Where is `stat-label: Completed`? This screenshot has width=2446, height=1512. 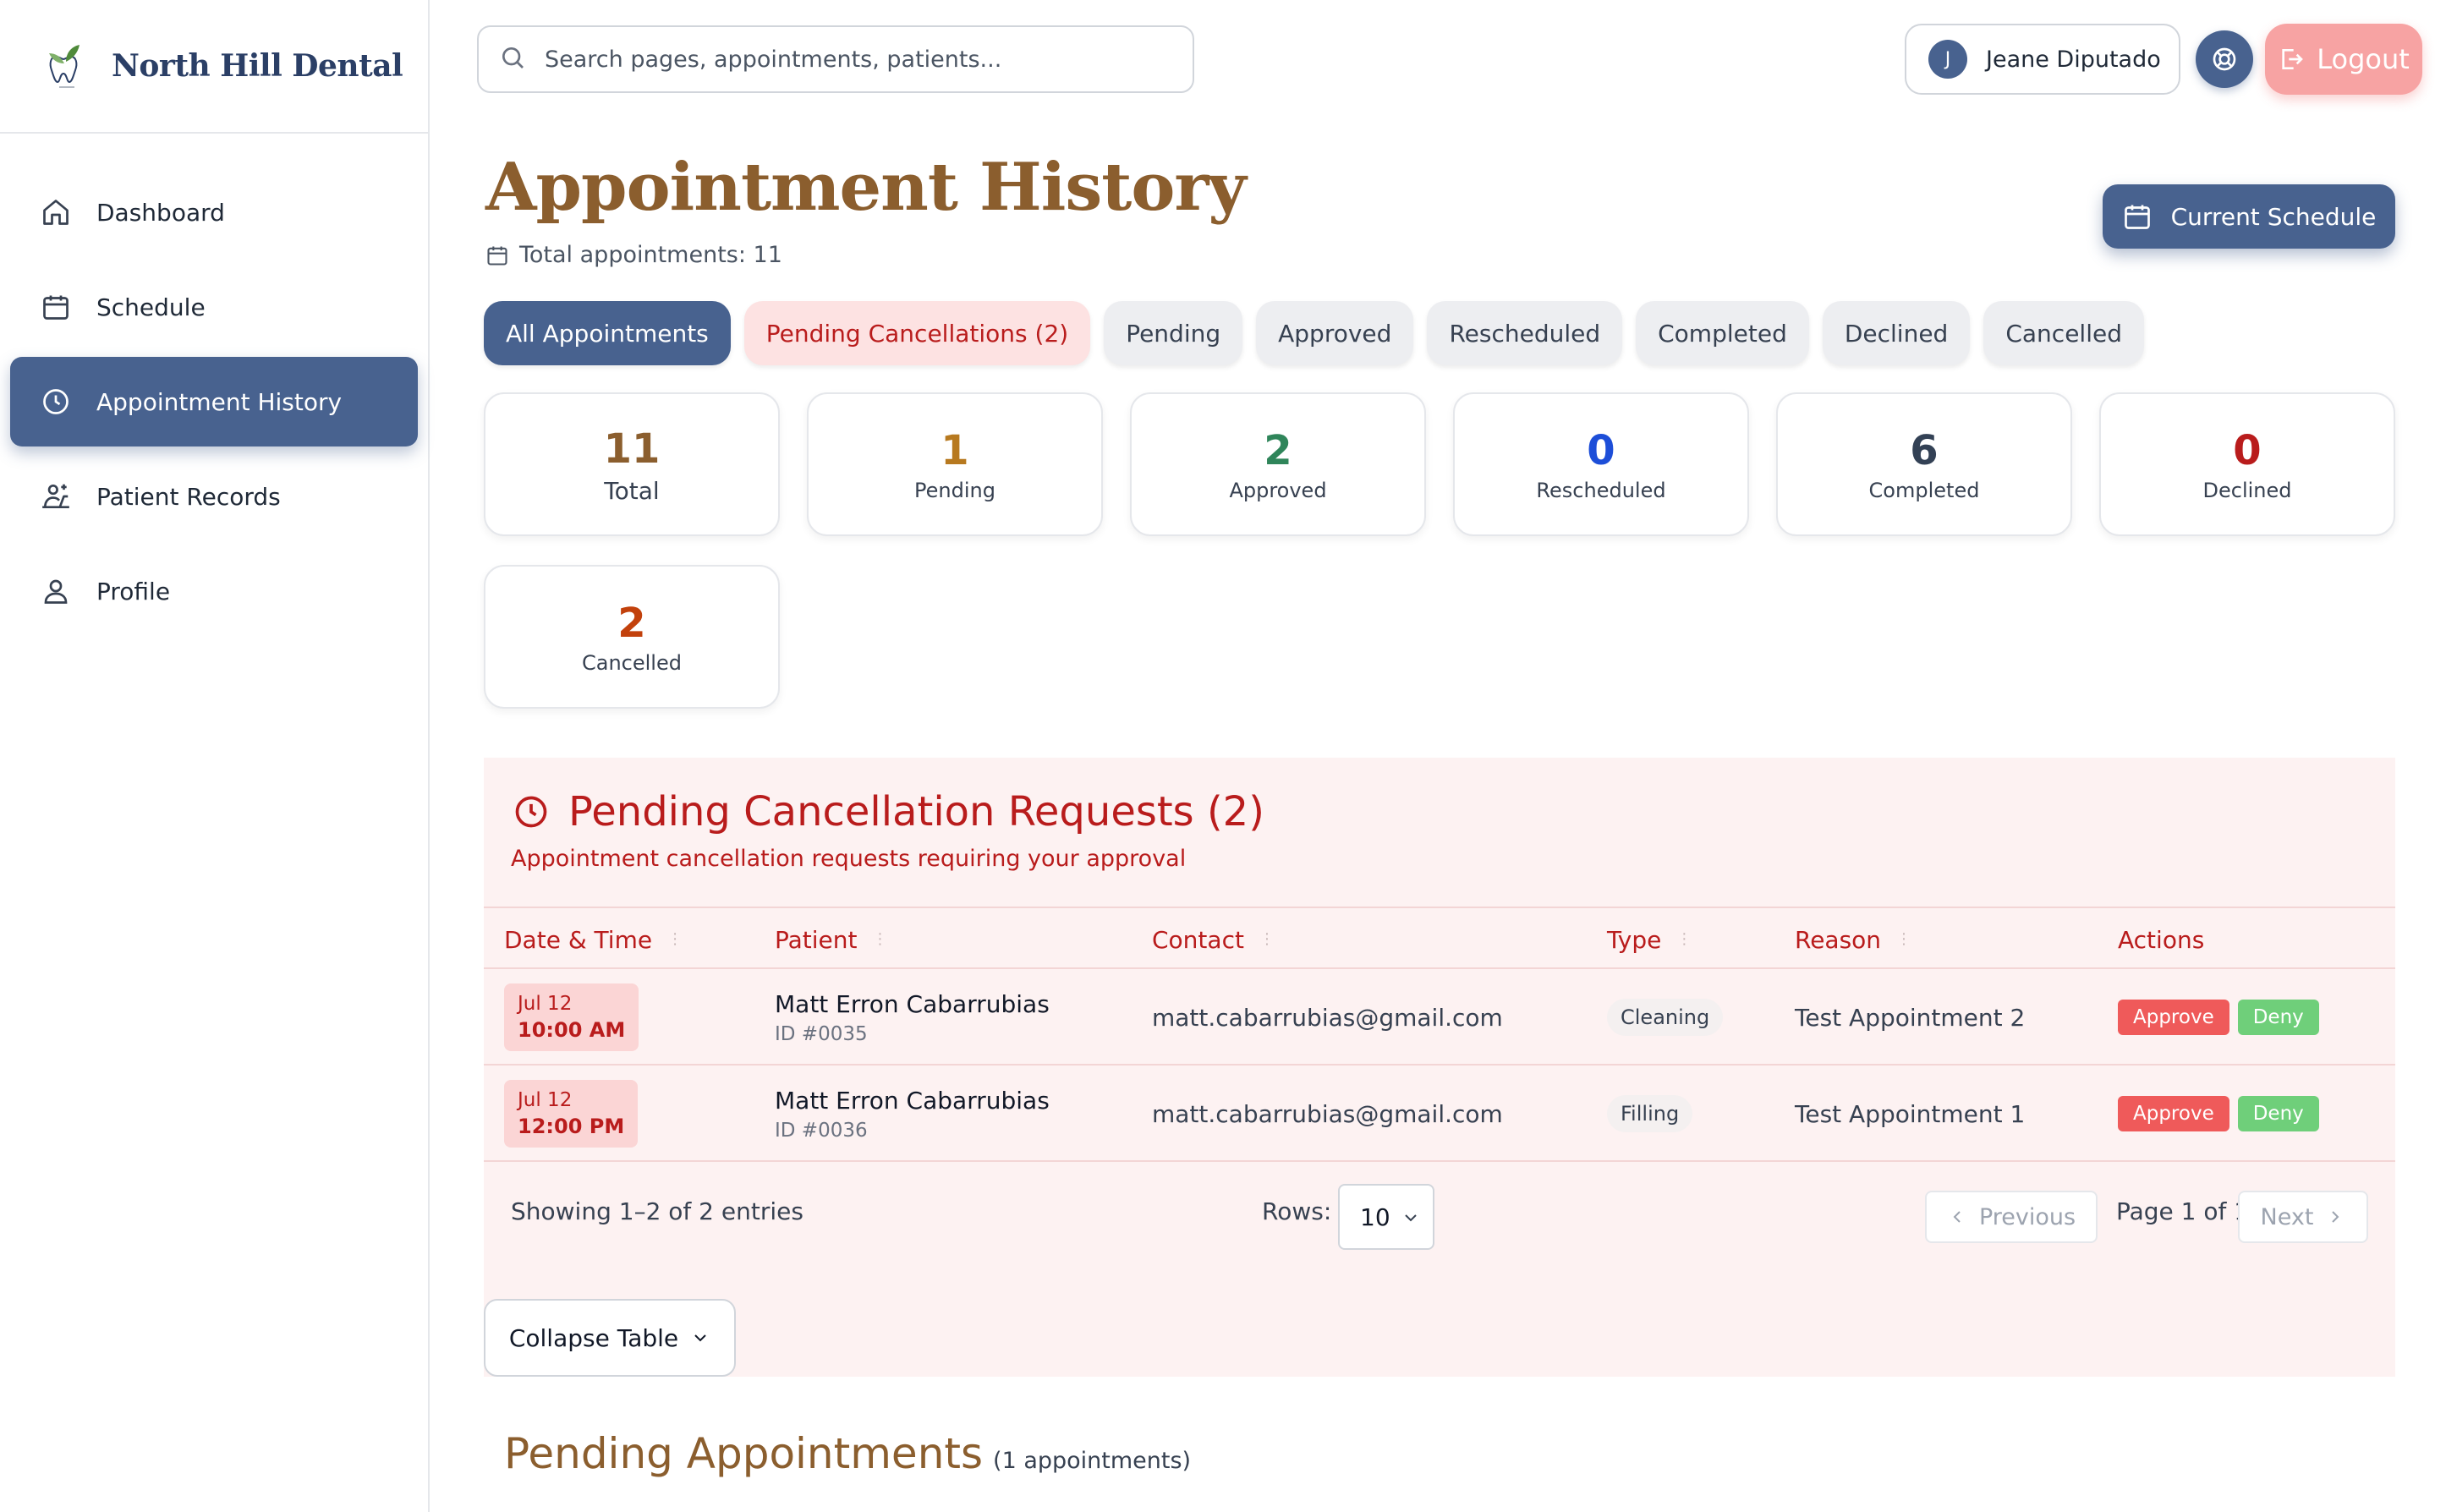
stat-label: Completed is located at coordinates (1924, 491).